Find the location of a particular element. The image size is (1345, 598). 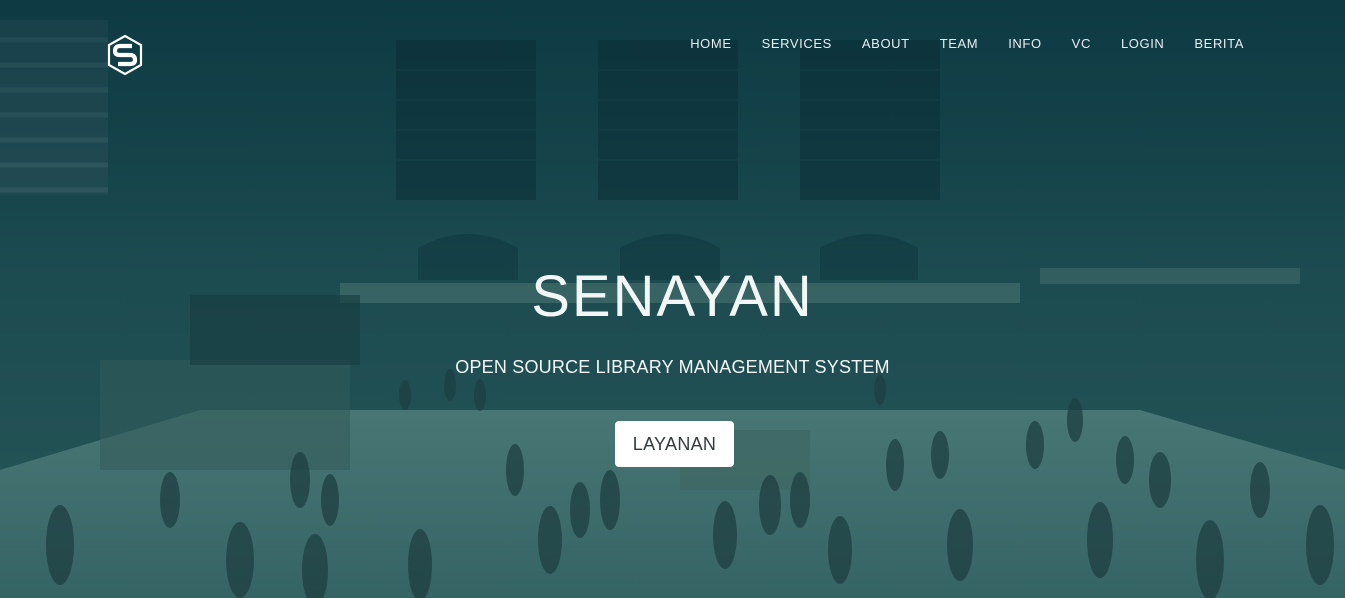

nav-item-vc: VC is located at coordinates (1081, 44).